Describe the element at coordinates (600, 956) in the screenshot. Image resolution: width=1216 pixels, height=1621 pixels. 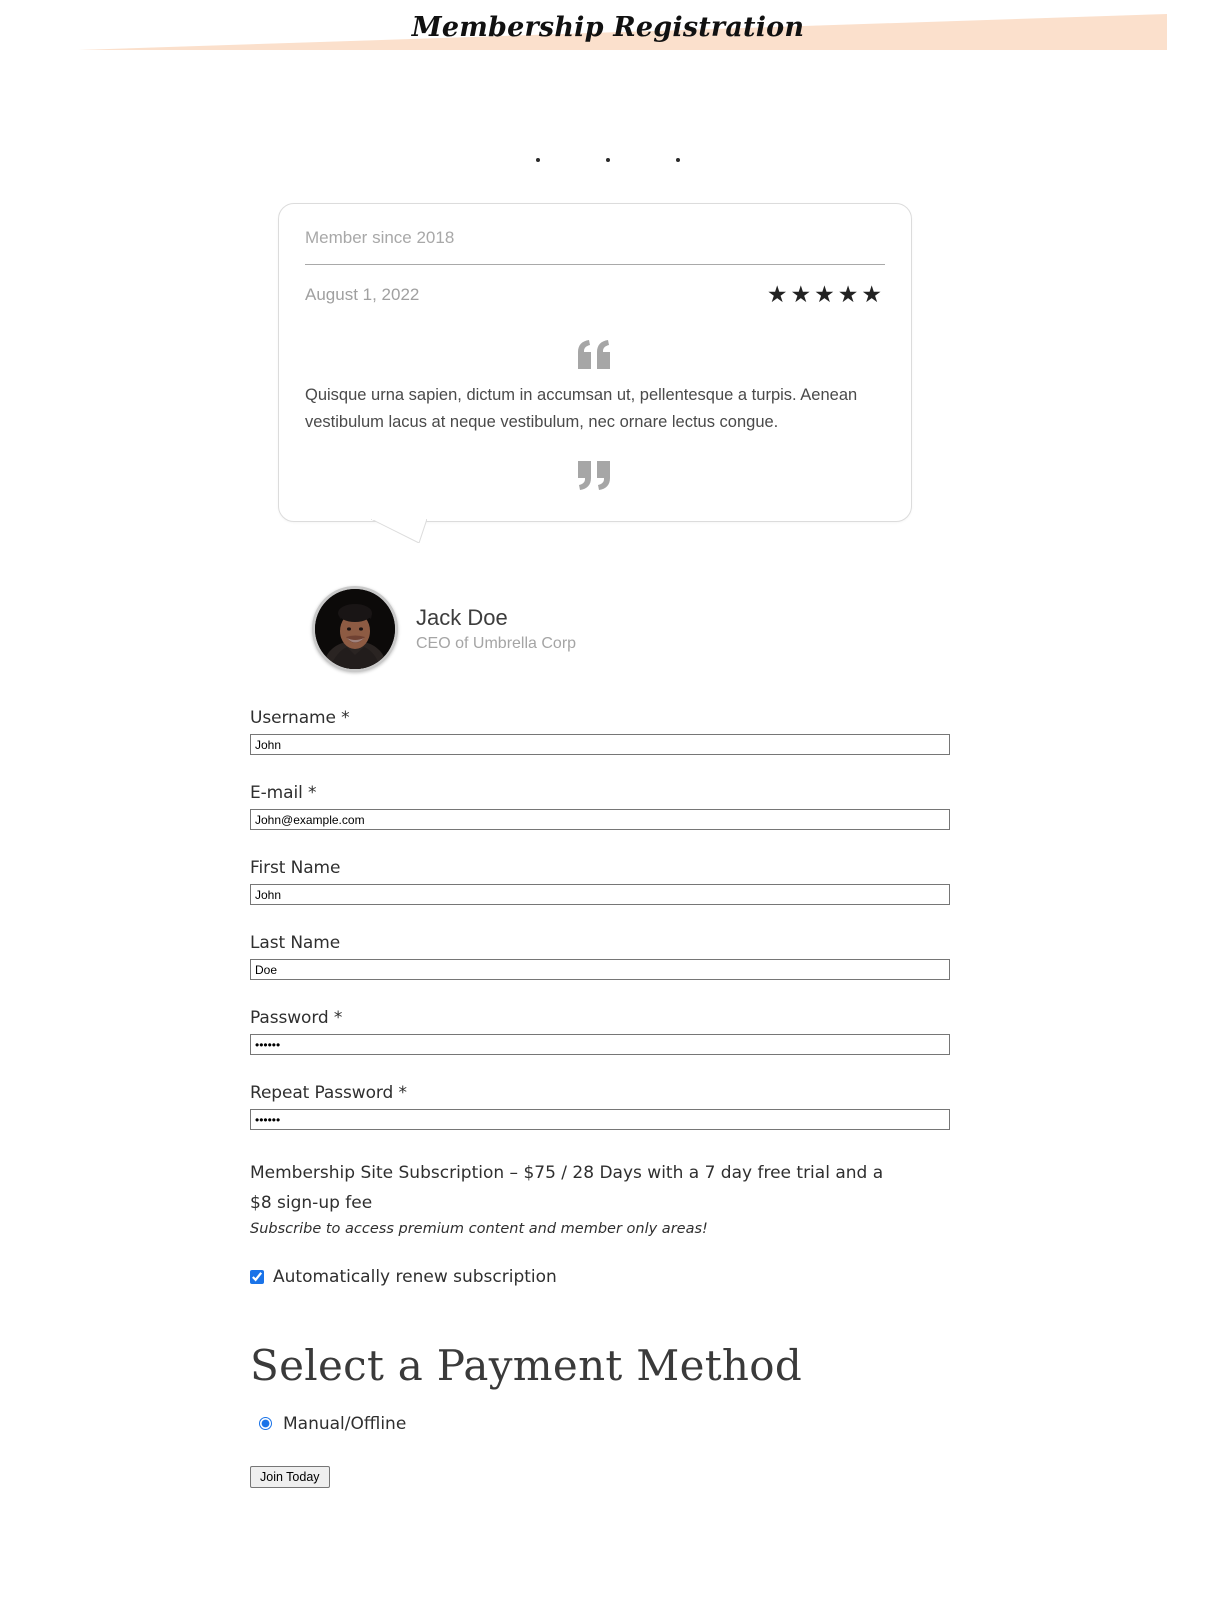
I see `field-last-name: Last Name` at that location.